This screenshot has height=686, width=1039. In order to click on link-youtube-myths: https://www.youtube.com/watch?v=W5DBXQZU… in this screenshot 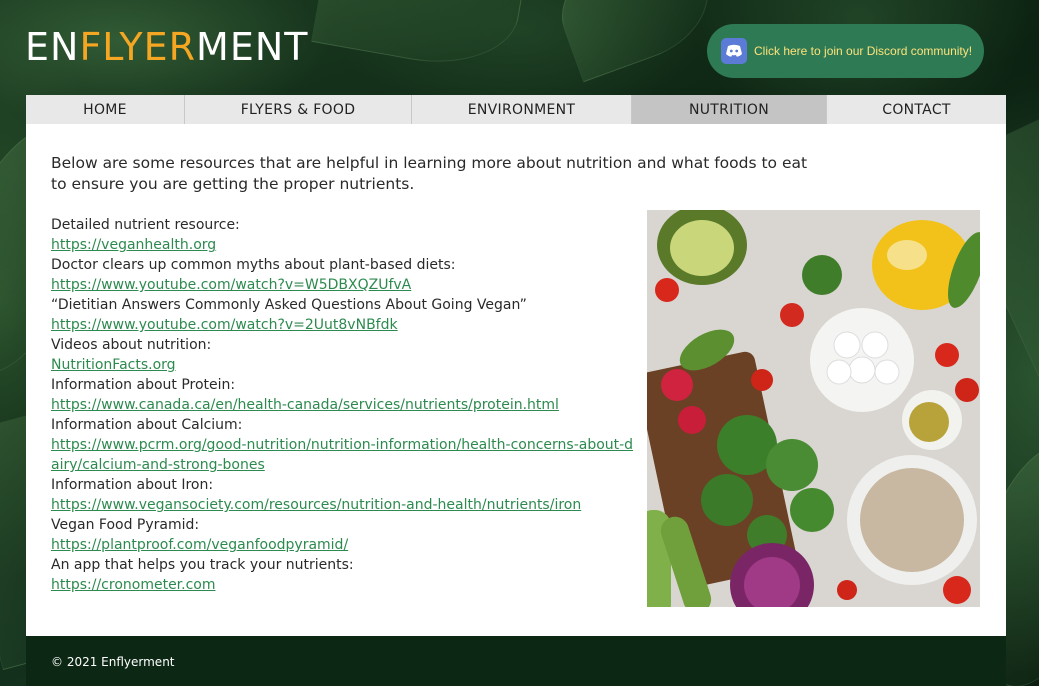, I will do `click(346, 285)`.